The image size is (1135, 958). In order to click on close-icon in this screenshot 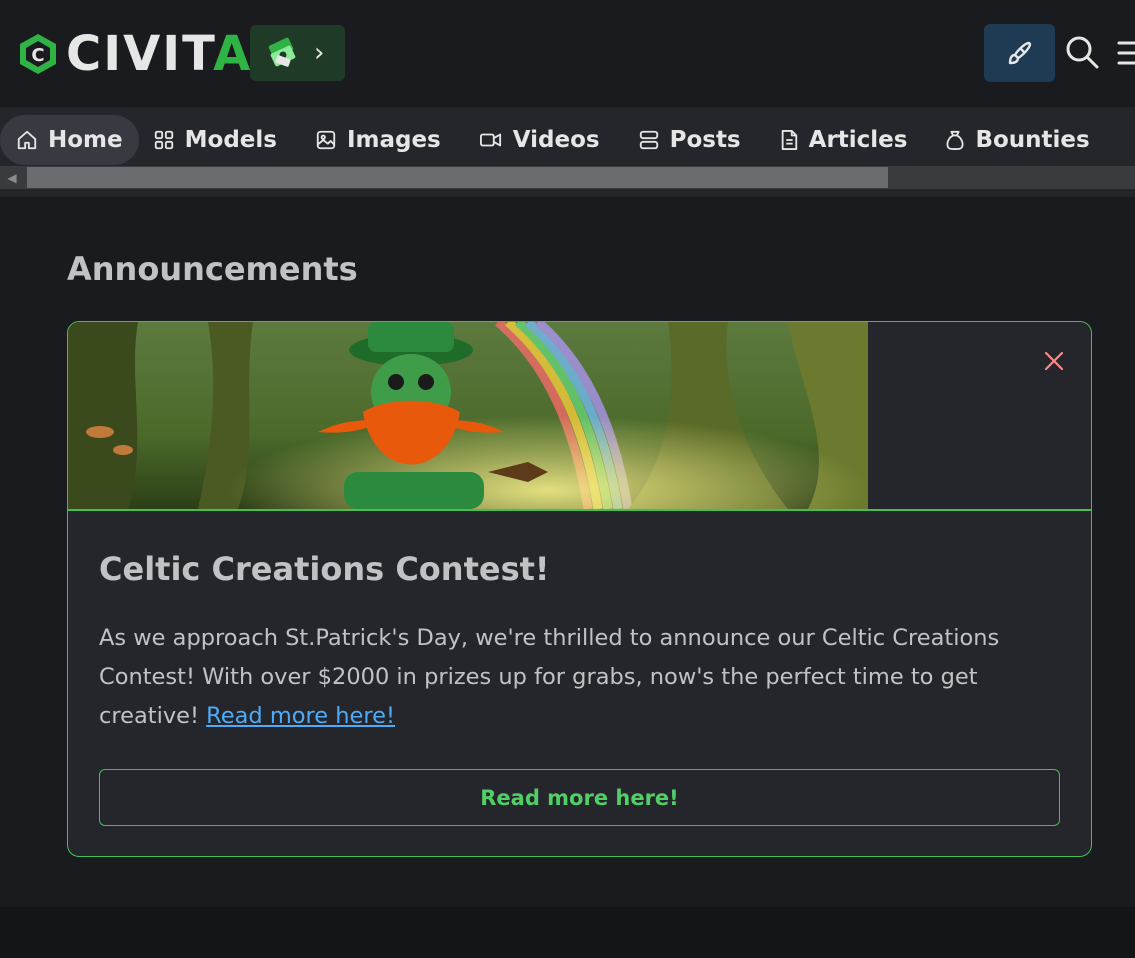, I will do `click(1054, 361)`.